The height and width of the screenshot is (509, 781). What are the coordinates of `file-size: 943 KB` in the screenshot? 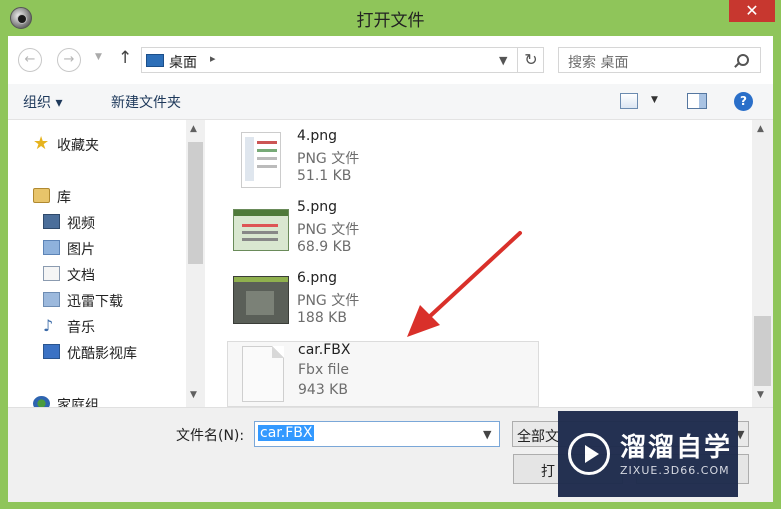 It's located at (323, 390).